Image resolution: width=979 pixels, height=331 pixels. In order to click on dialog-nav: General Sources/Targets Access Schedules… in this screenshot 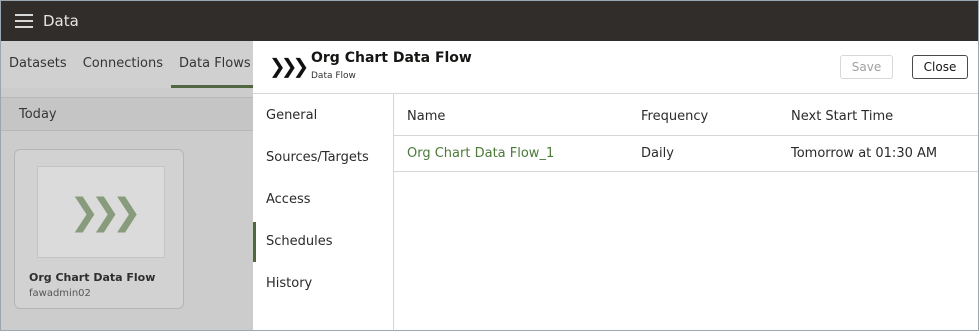, I will do `click(323, 212)`.